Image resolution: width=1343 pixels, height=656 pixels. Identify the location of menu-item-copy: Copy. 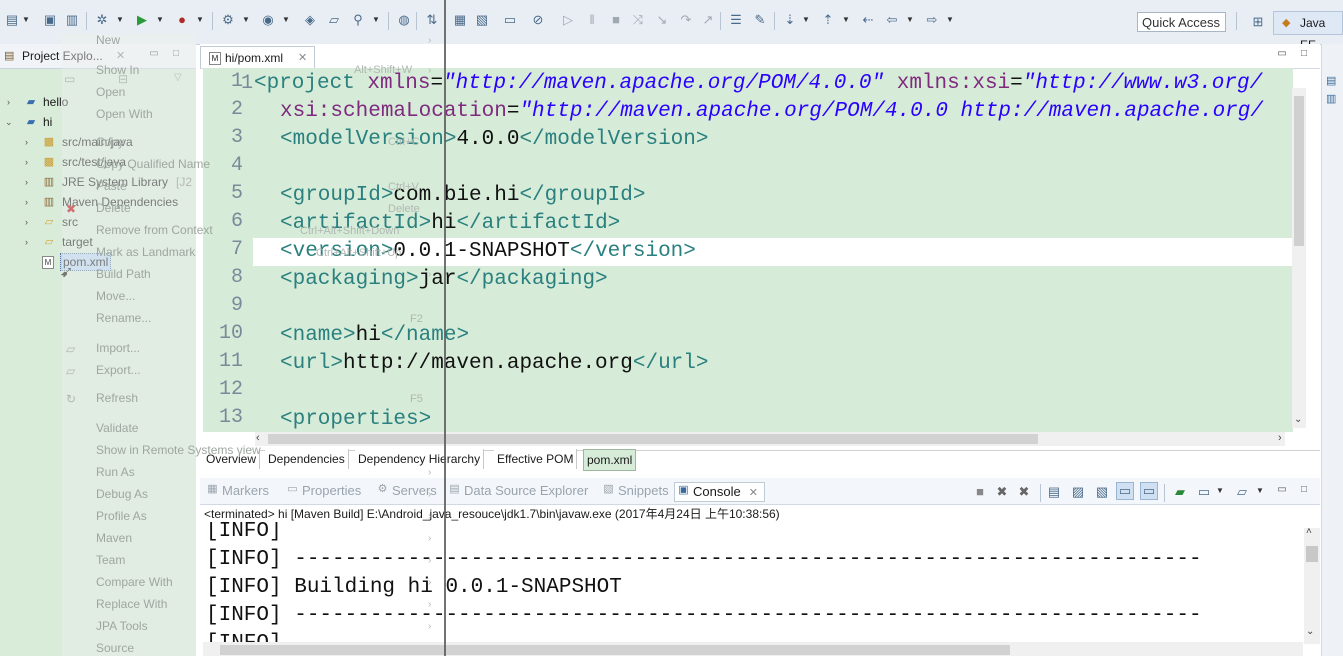
(110, 142).